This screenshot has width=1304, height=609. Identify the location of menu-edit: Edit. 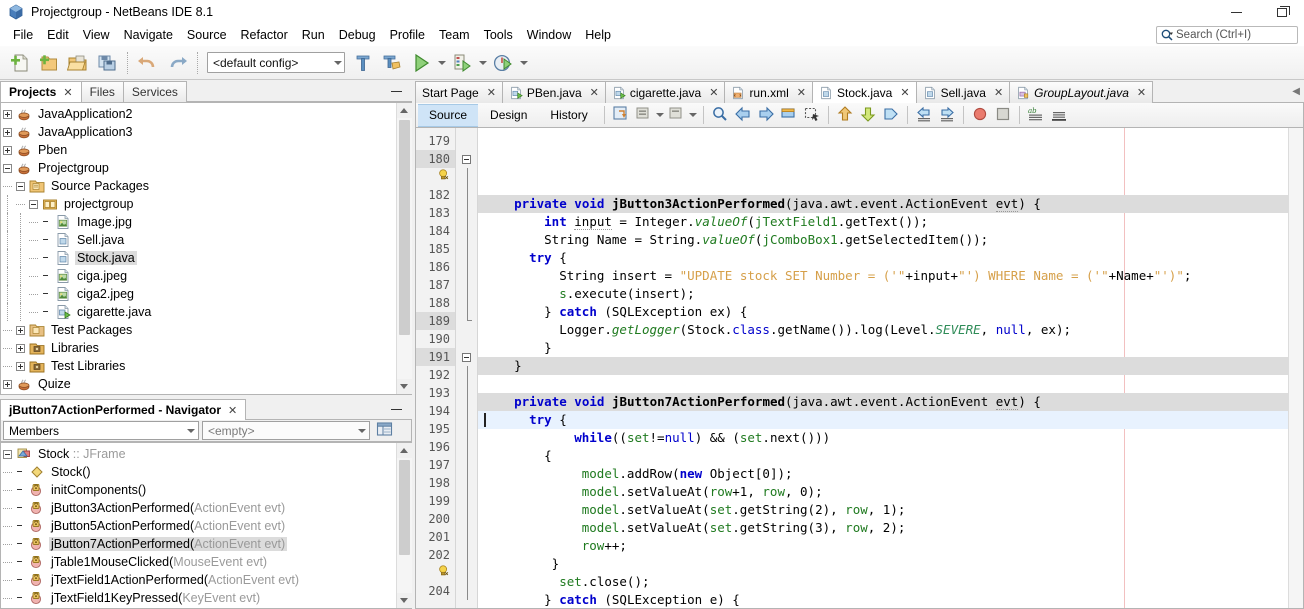
(58, 35).